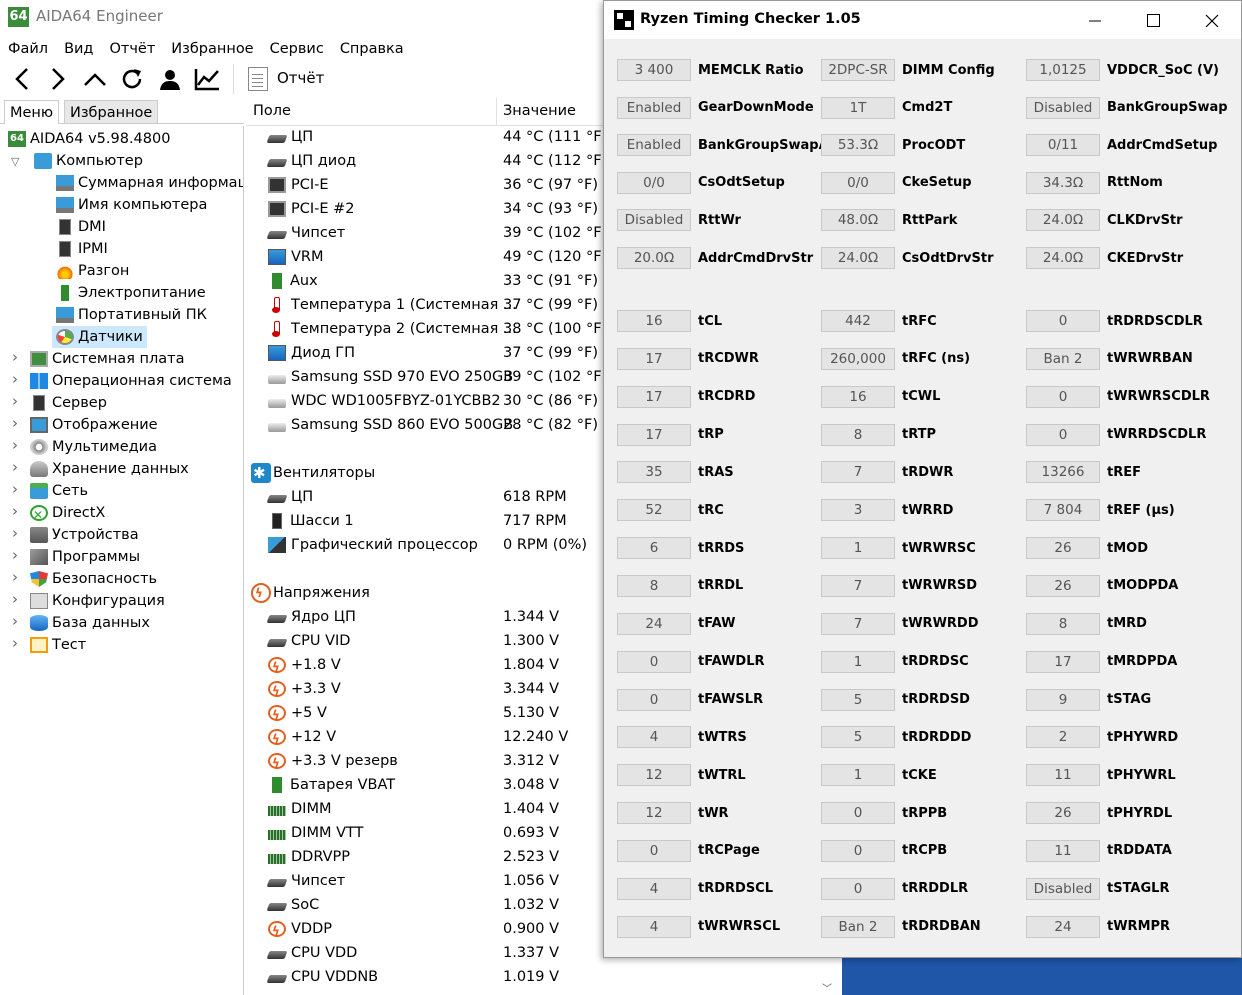 The image size is (1242, 995). I want to click on tree-section-5: Хранение данных, so click(109, 469).